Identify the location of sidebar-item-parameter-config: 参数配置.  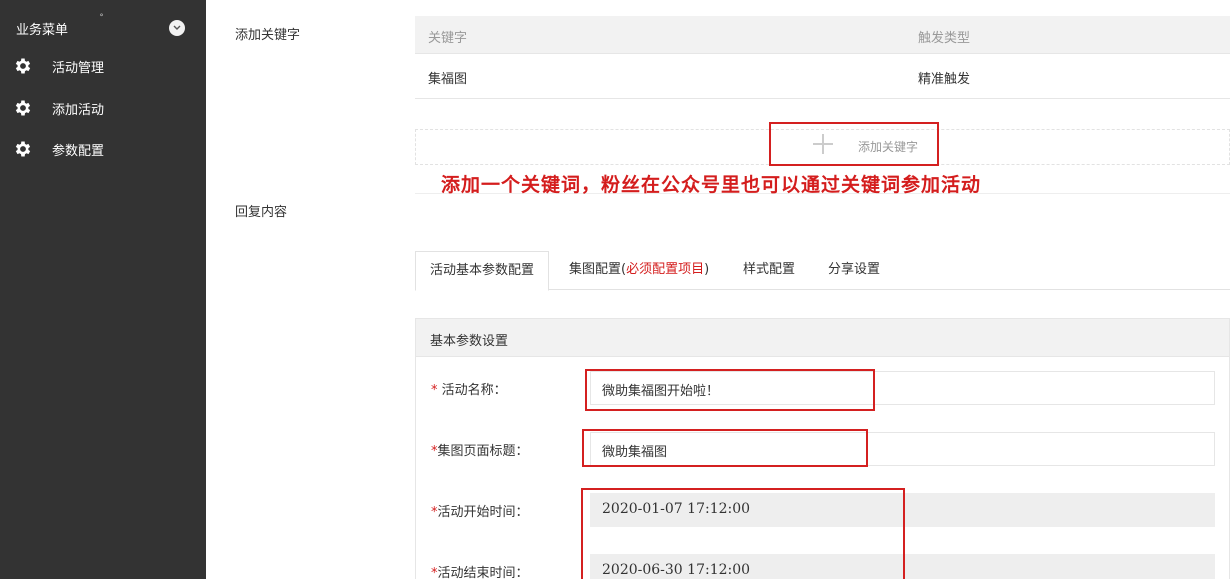
(103, 149).